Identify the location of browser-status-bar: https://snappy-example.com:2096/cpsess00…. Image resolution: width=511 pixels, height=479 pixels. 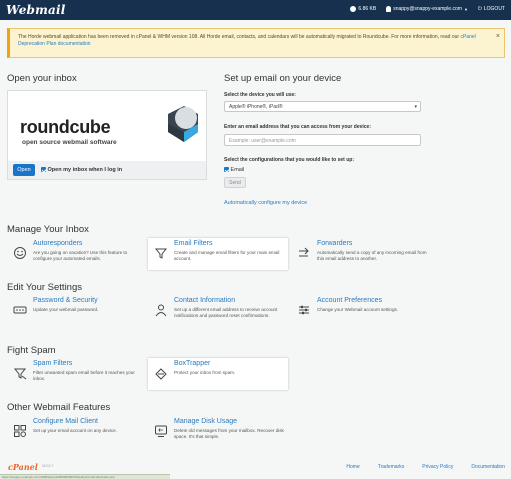
(85, 476).